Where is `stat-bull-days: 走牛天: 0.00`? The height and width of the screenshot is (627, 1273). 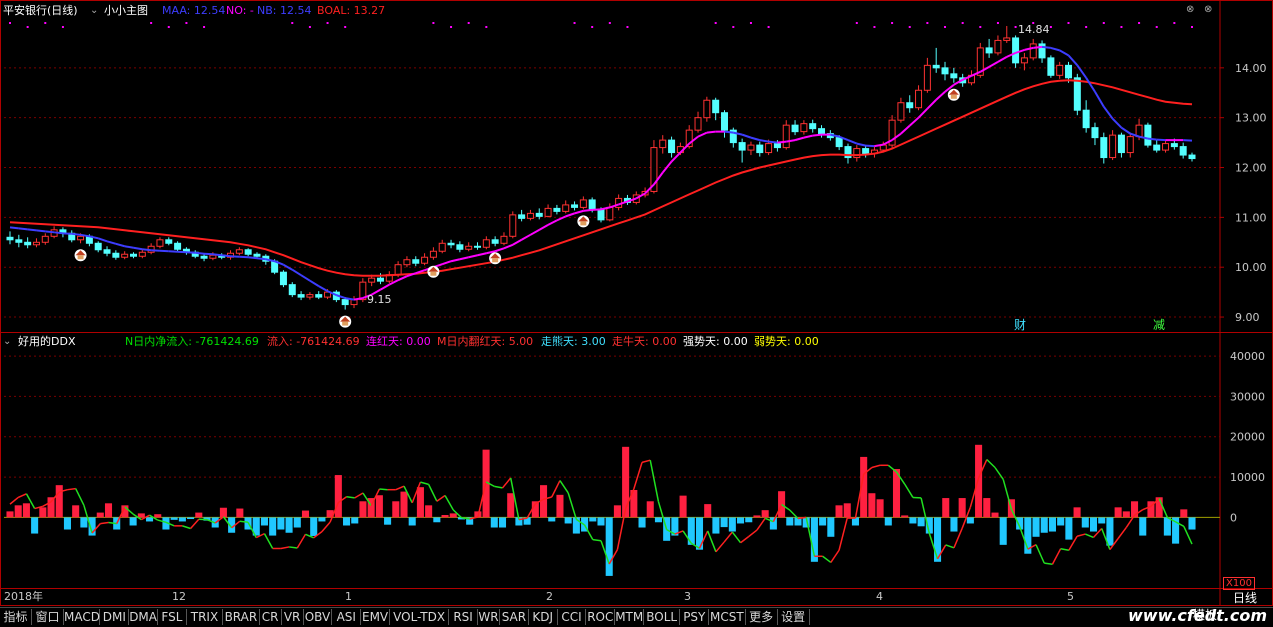 stat-bull-days: 走牛天: 0.00 is located at coordinates (644, 342).